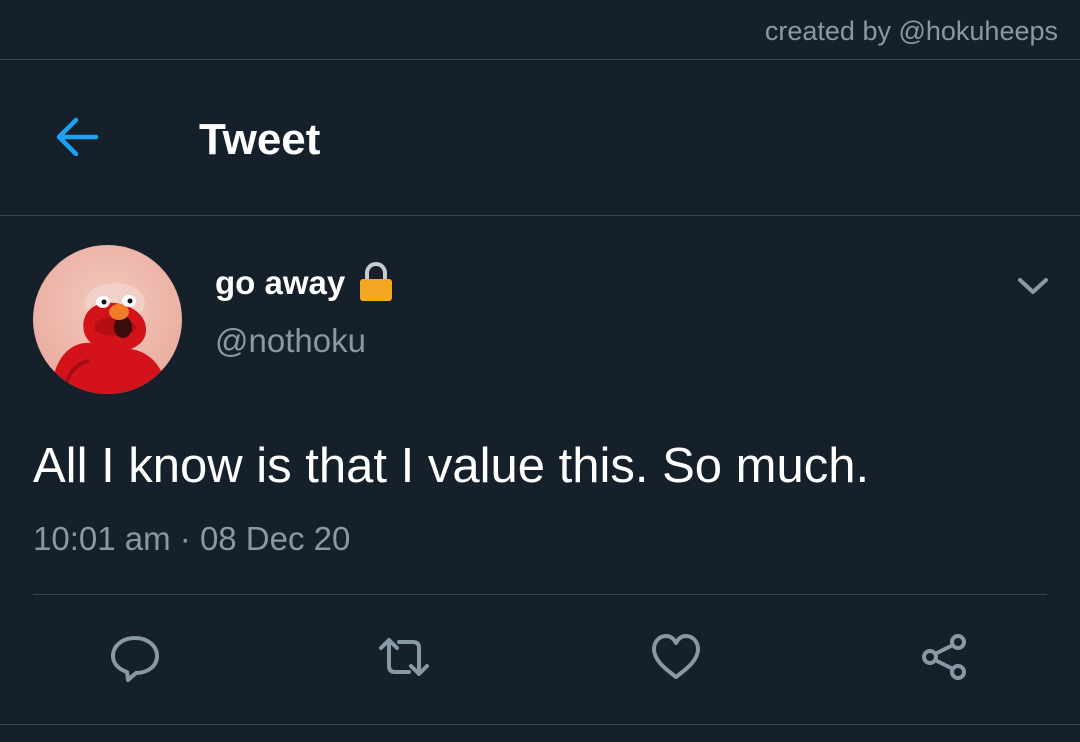  I want to click on tweet-timestamp: 10:01 am · 08 Dec 20, so click(191, 539).